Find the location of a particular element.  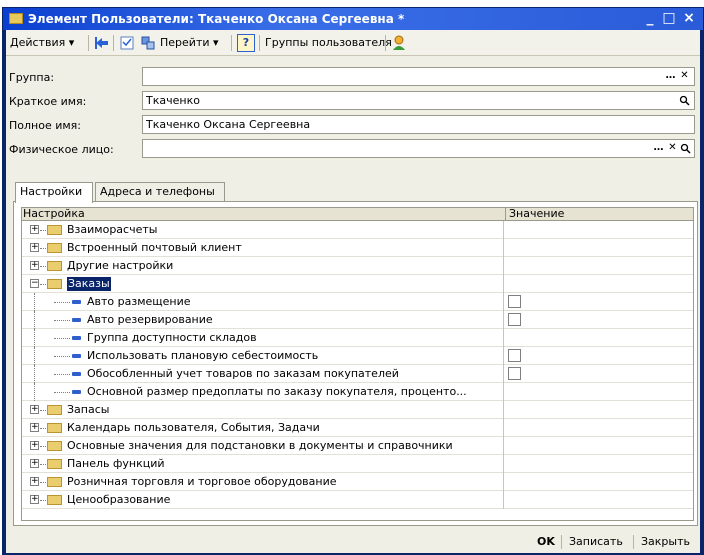

person-field: … ✕ is located at coordinates (418, 148).